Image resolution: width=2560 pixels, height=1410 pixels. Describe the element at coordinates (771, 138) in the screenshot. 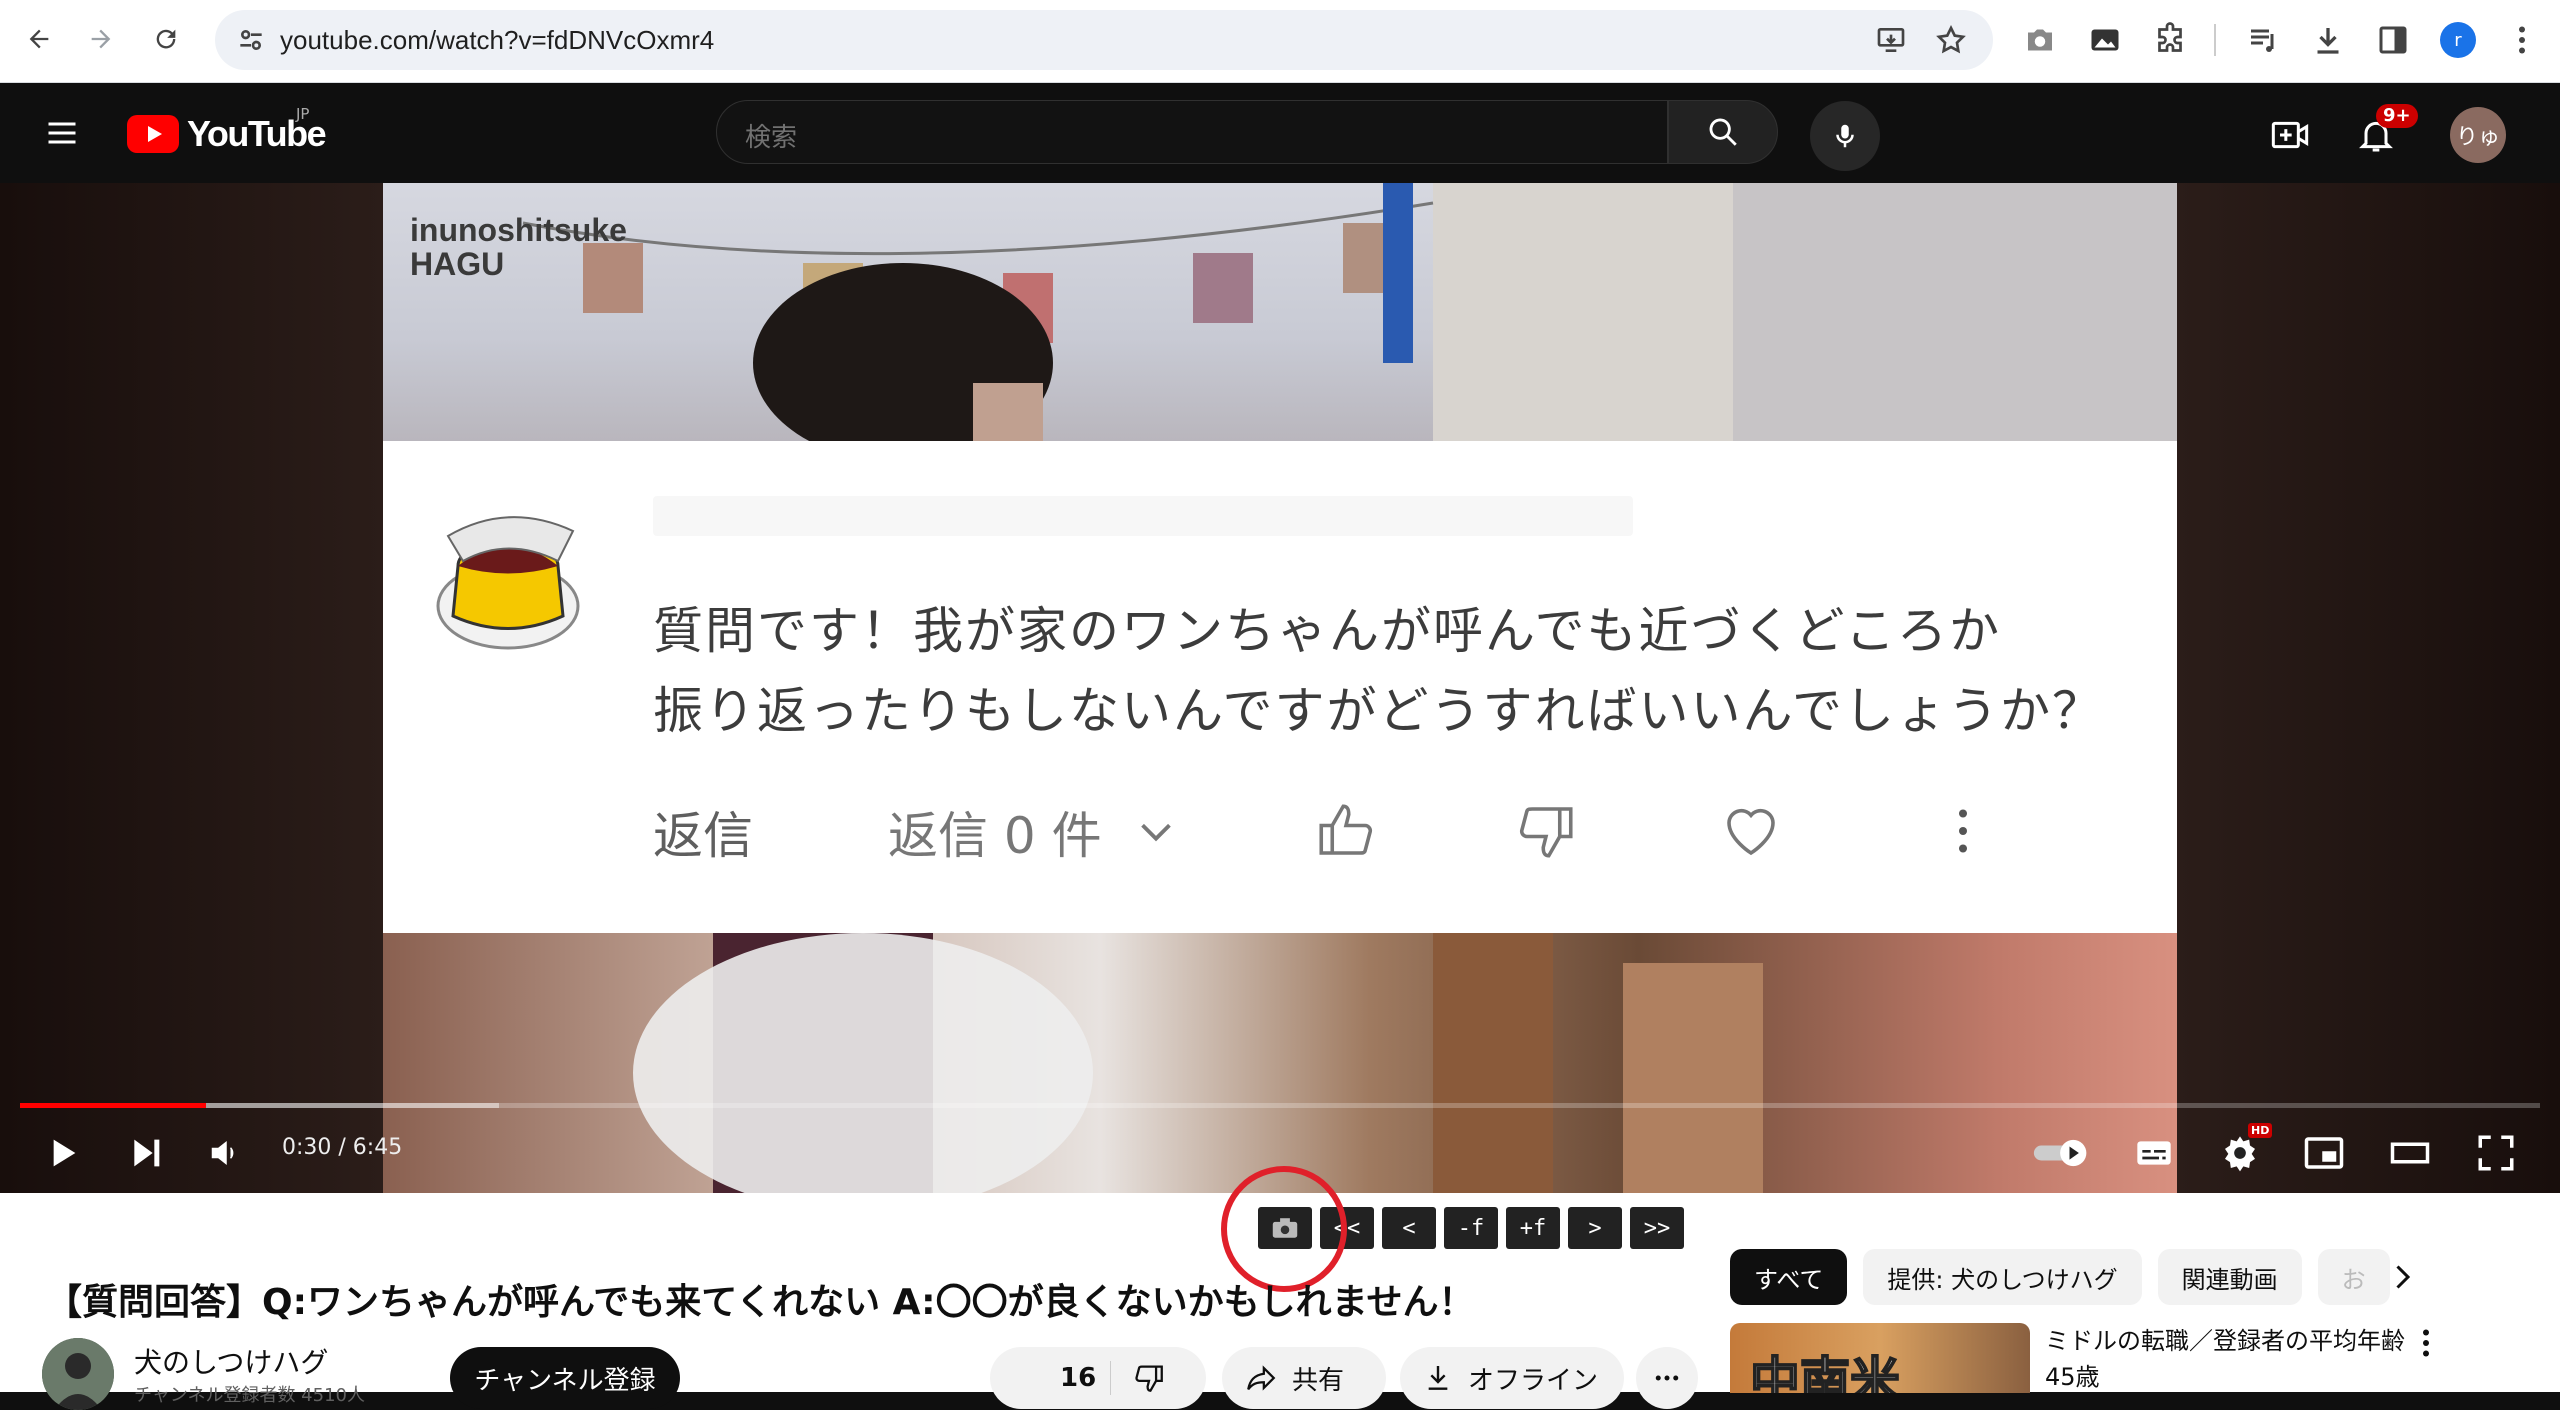

I see `search-placeholder: 検索` at that location.